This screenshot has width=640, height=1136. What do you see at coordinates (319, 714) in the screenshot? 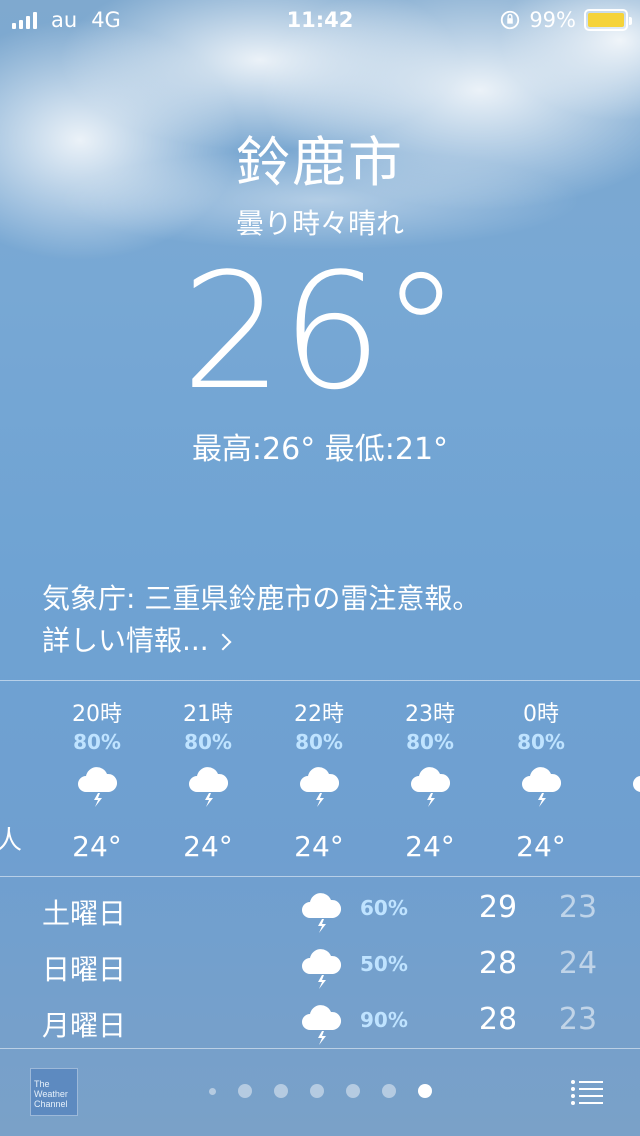
I see `hour-label: 22時` at bounding box center [319, 714].